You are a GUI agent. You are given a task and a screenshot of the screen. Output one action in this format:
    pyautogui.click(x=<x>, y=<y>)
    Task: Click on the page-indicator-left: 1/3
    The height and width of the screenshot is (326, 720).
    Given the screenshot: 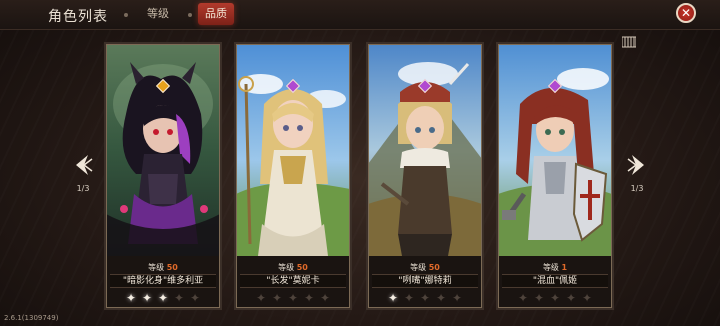 What is the action you would take?
    pyautogui.click(x=83, y=188)
    